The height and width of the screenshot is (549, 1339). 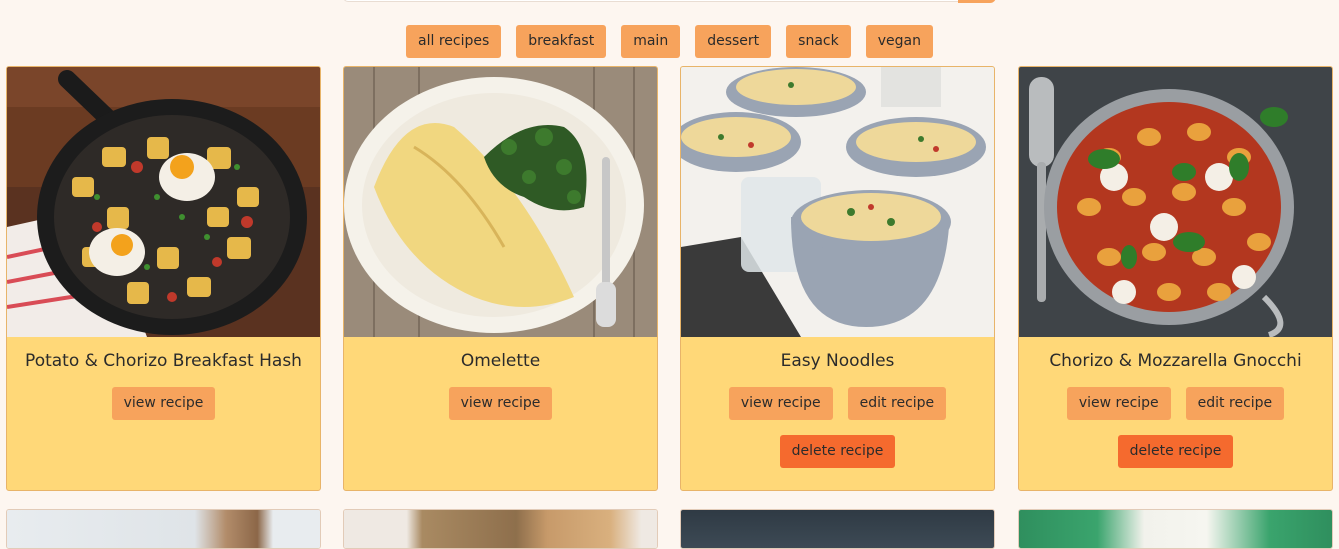 What do you see at coordinates (561, 41) in the screenshot?
I see `filter-breakfast: breakfast` at bounding box center [561, 41].